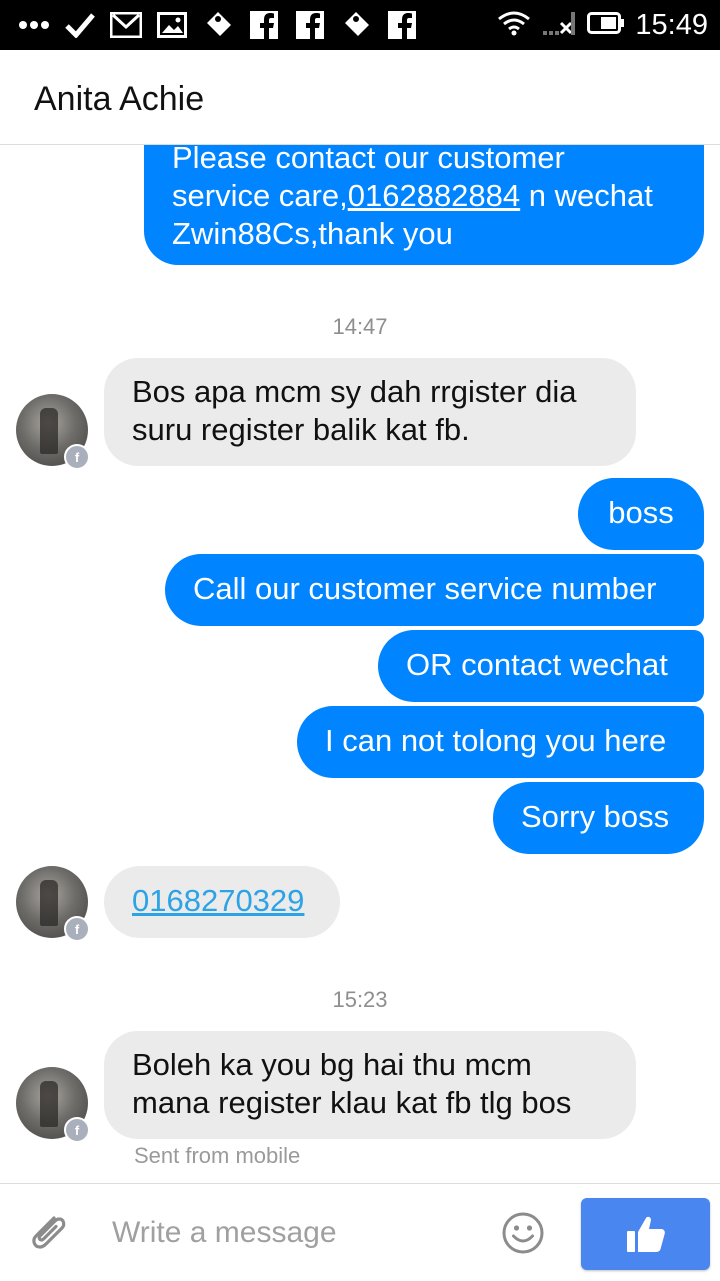 This screenshot has width=720, height=1281. Describe the element at coordinates (48, 1232) in the screenshot. I see `paperclip-icon` at that location.